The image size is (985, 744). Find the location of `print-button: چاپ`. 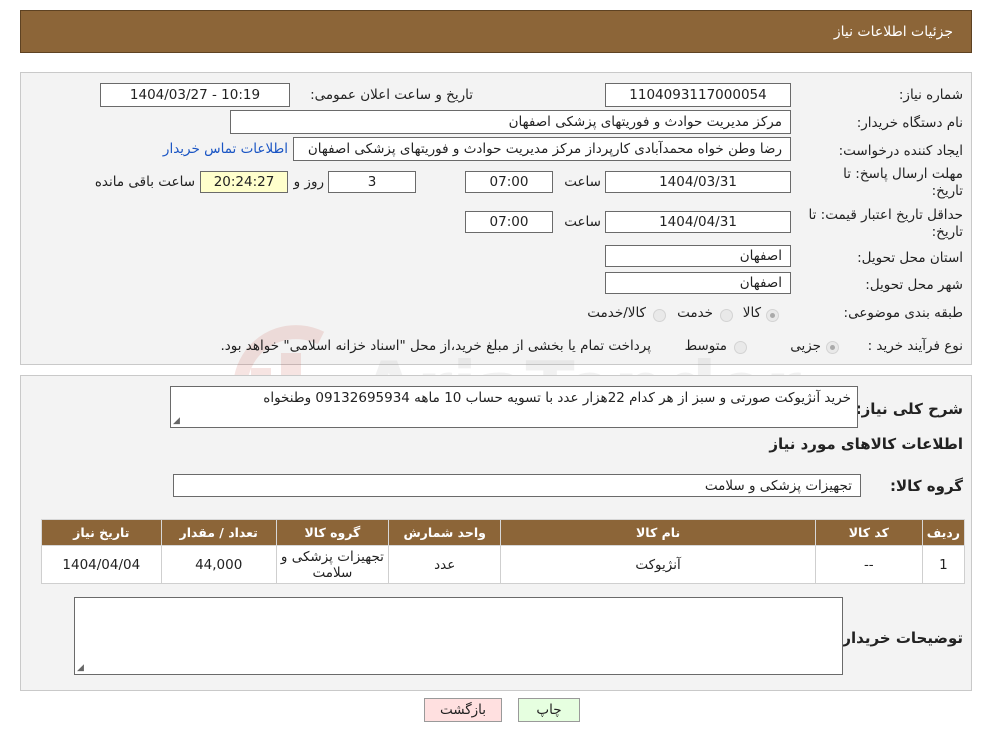

print-button: چاپ is located at coordinates (549, 710).